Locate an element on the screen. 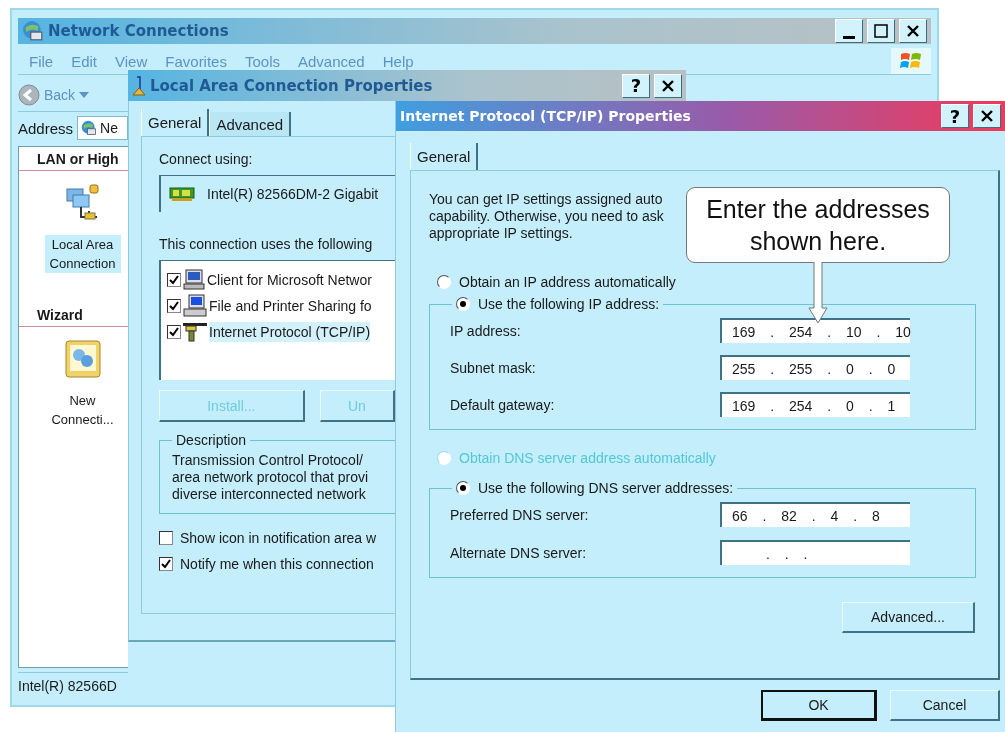 Image resolution: width=1005 pixels, height=732 pixels. ok-button: OK is located at coordinates (819, 705).